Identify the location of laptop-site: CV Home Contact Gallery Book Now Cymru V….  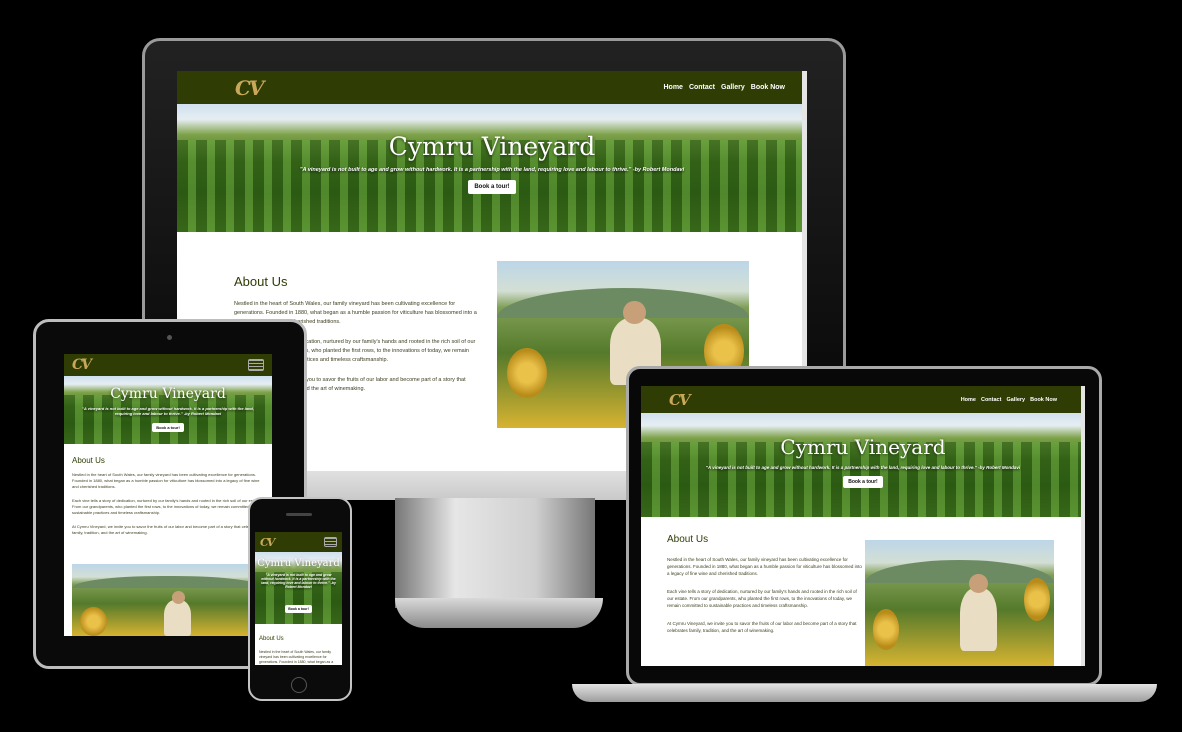
(863, 526).